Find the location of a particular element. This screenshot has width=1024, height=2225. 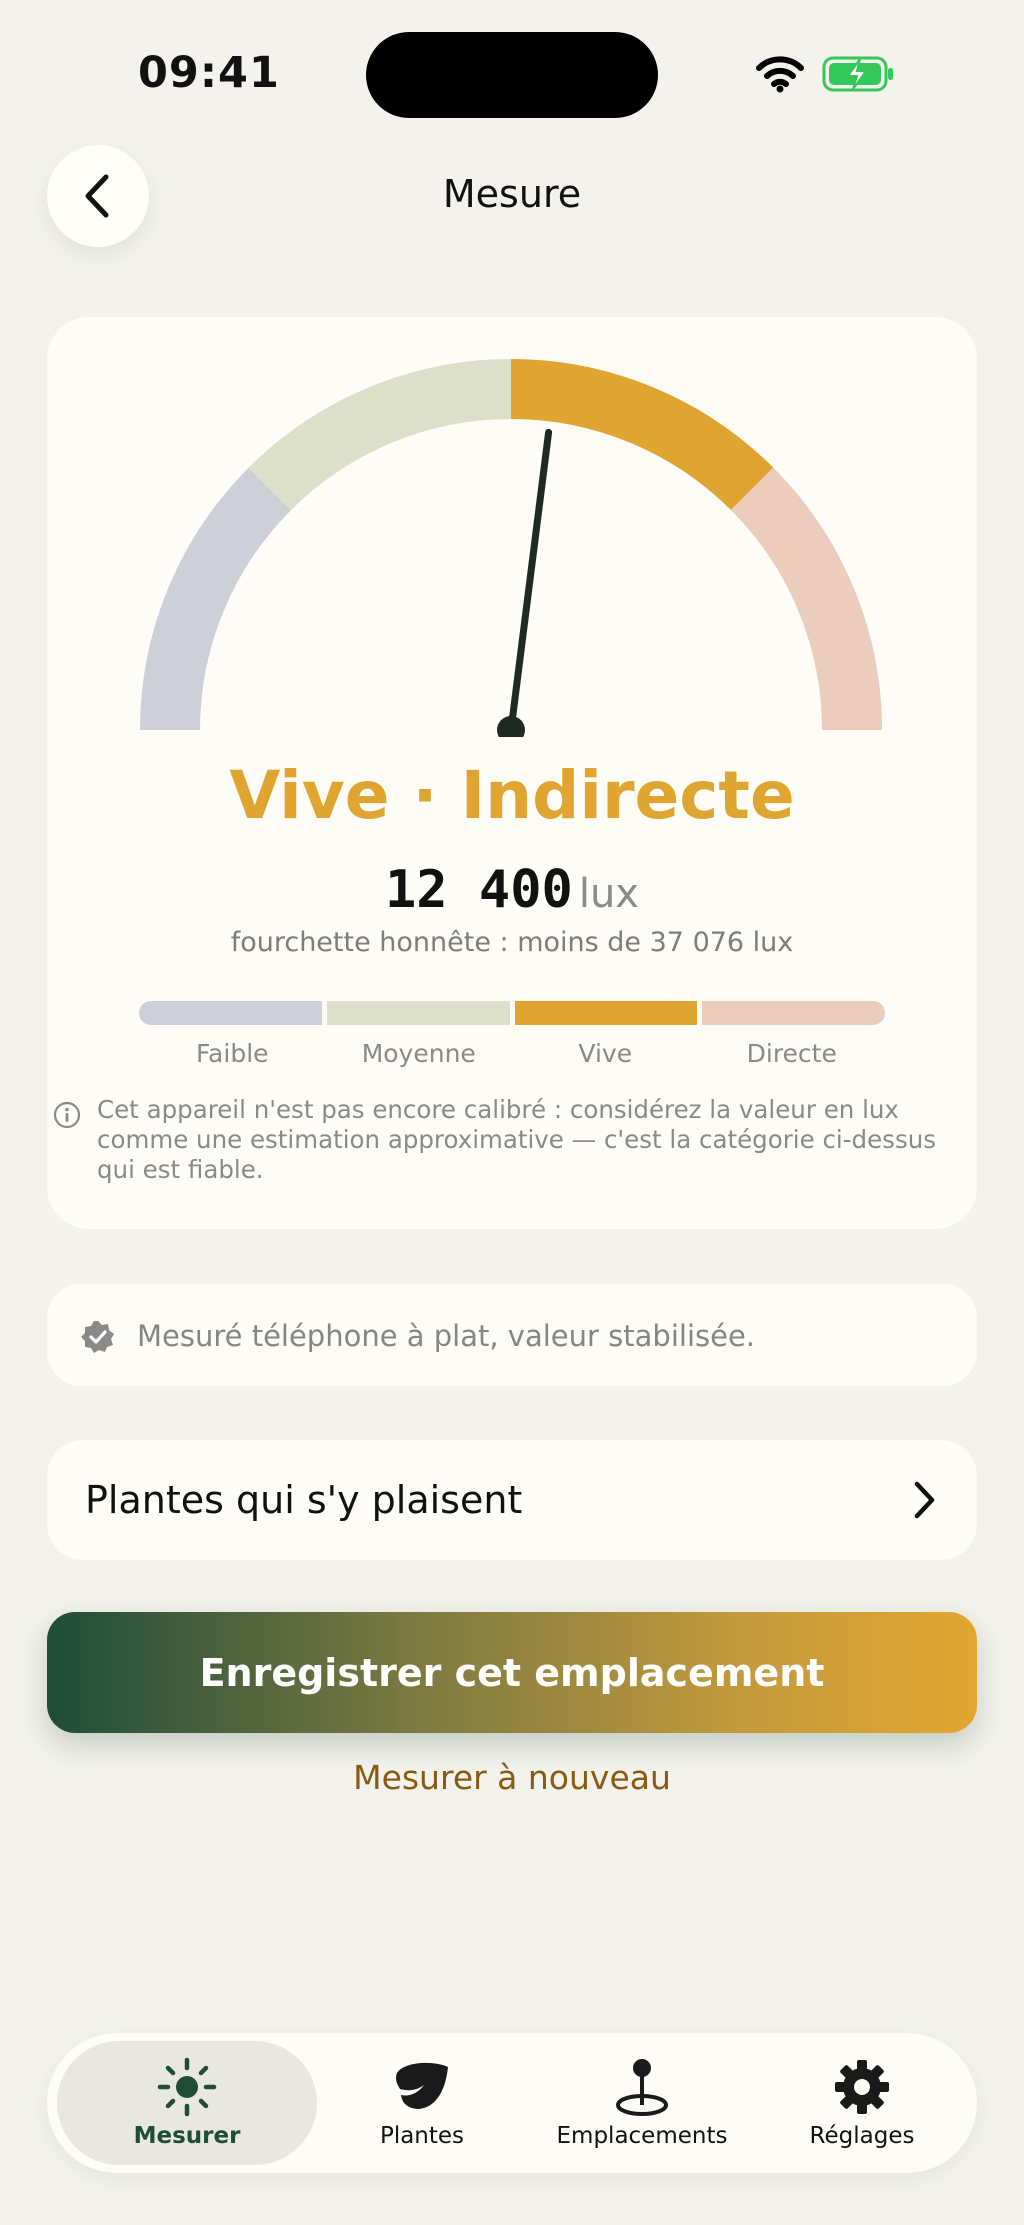

chevron-right-icon is located at coordinates (924, 1500).